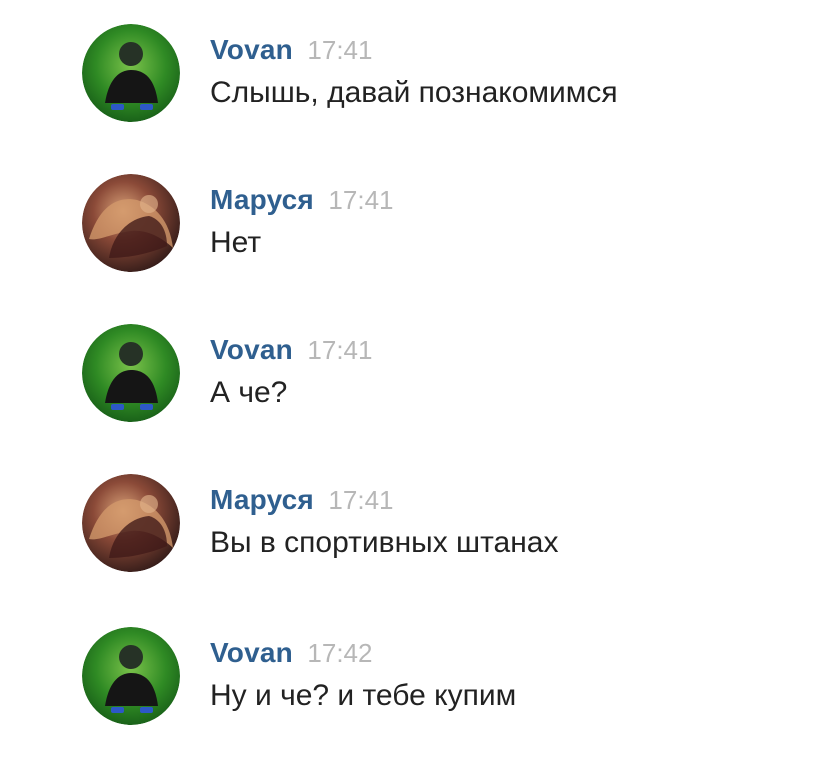  What do you see at coordinates (412, 379) in the screenshot?
I see `message-item: Vovan 17:41 А че?` at bounding box center [412, 379].